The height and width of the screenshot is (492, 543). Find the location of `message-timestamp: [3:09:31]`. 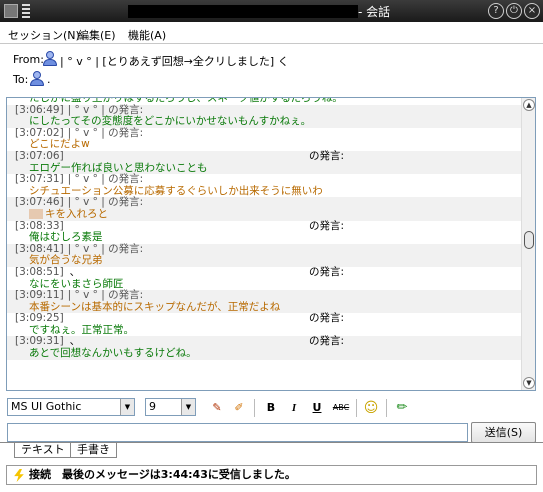

message-timestamp: [3:09:31] is located at coordinates (39, 341).